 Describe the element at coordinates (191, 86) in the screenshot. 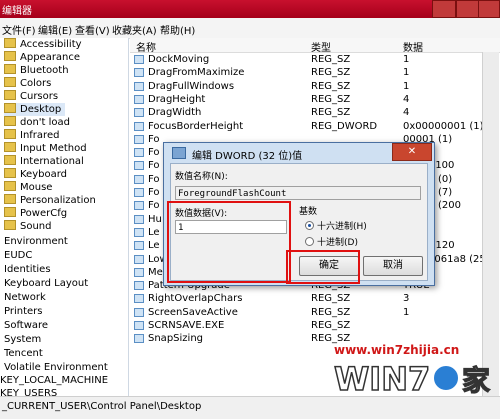

I see `row-name: DragFullWindows` at that location.